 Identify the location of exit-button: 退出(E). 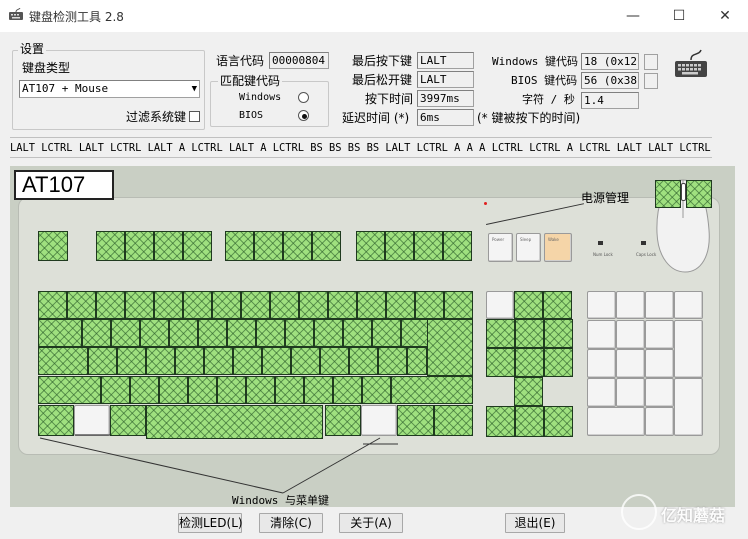
(535, 523).